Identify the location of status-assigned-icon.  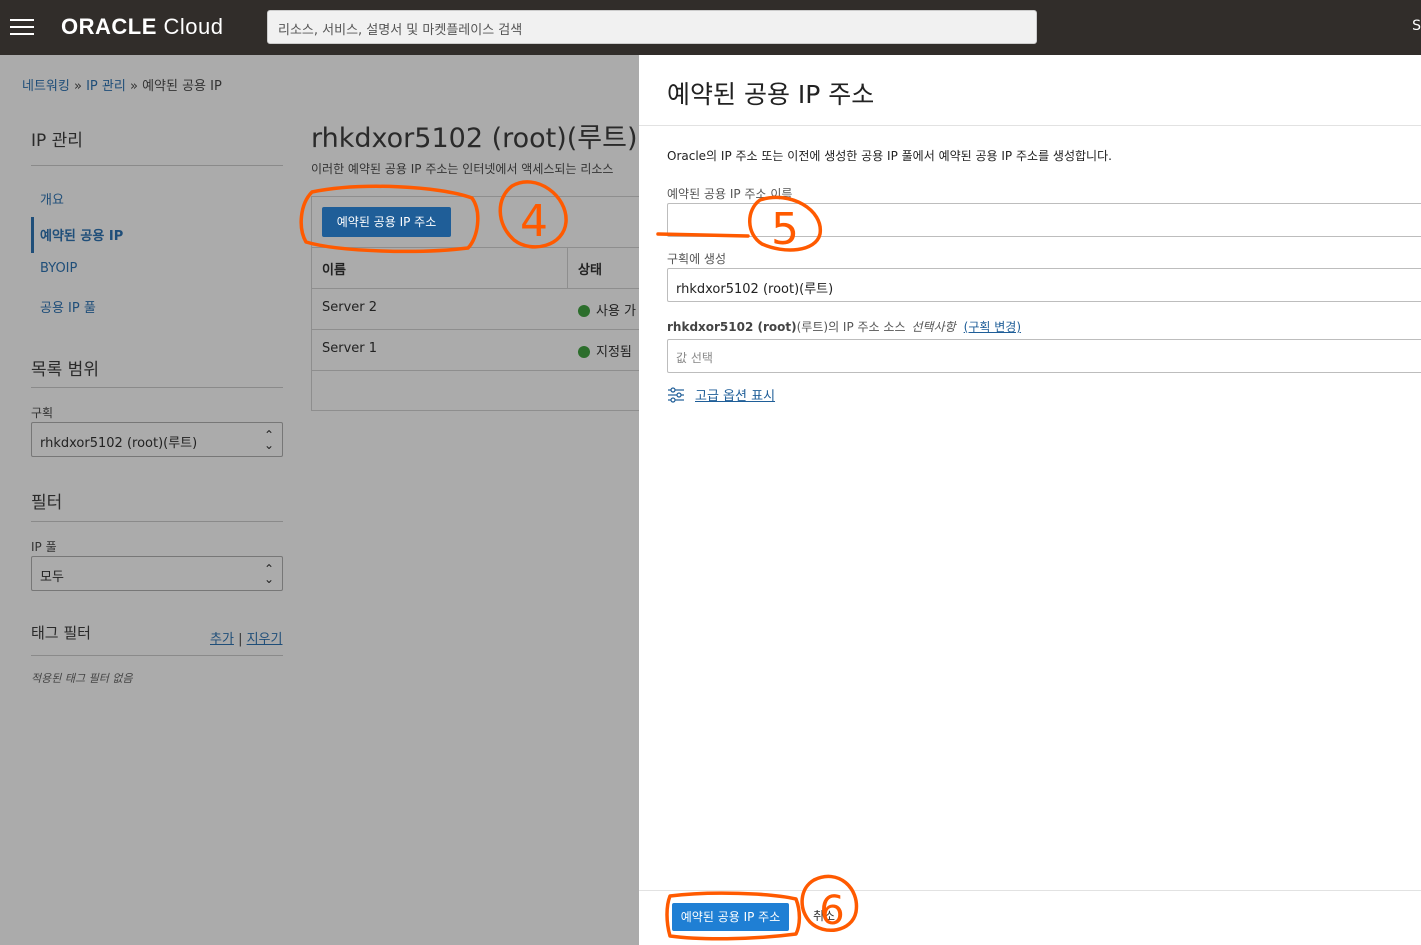
(584, 352).